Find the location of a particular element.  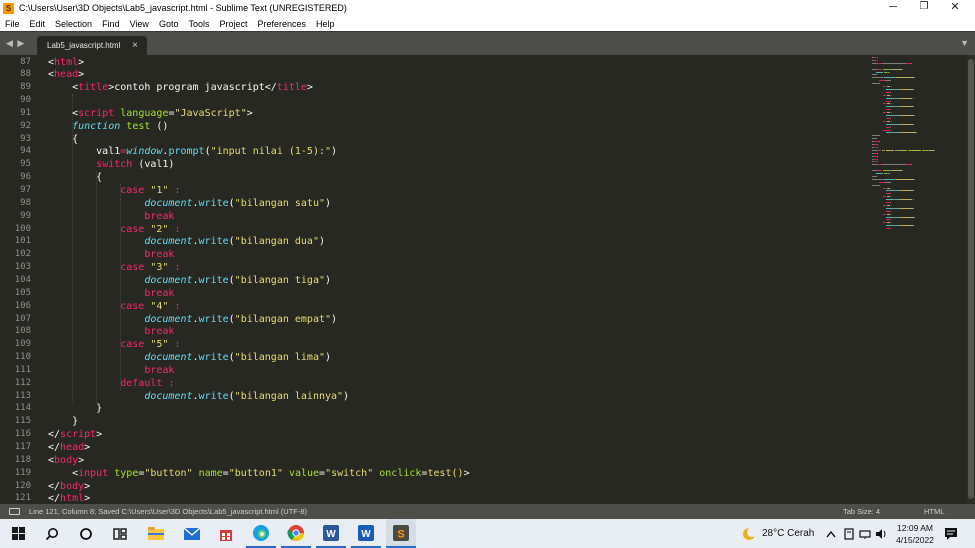

tab-nav-arrows: ◀ ▶ is located at coordinates (15, 43).